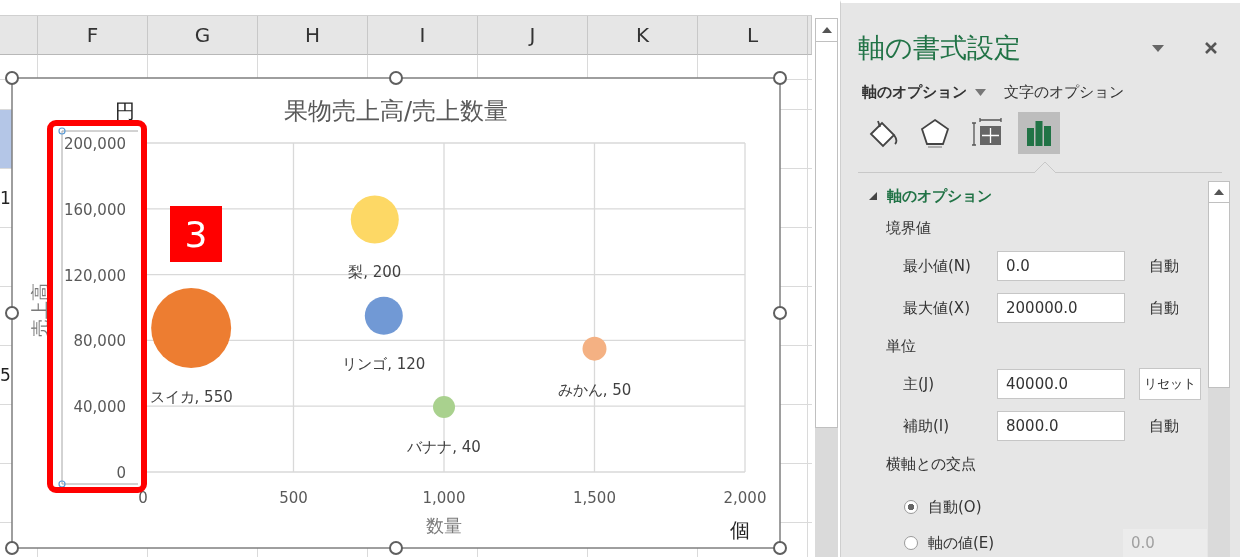 The height and width of the screenshot is (557, 1240). What do you see at coordinates (423, 35) in the screenshot?
I see `column-header: I` at bounding box center [423, 35].